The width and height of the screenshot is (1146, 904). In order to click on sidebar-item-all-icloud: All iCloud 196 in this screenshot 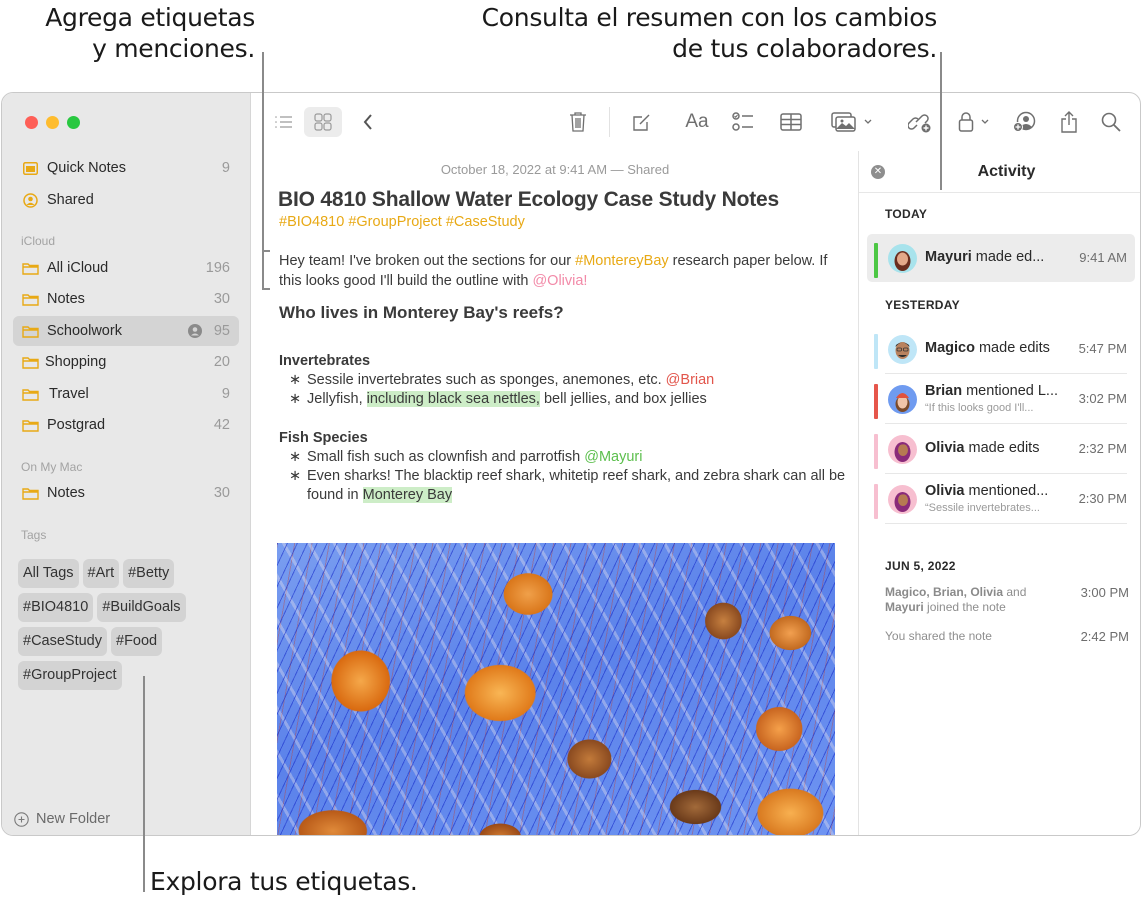, I will do `click(126, 268)`.